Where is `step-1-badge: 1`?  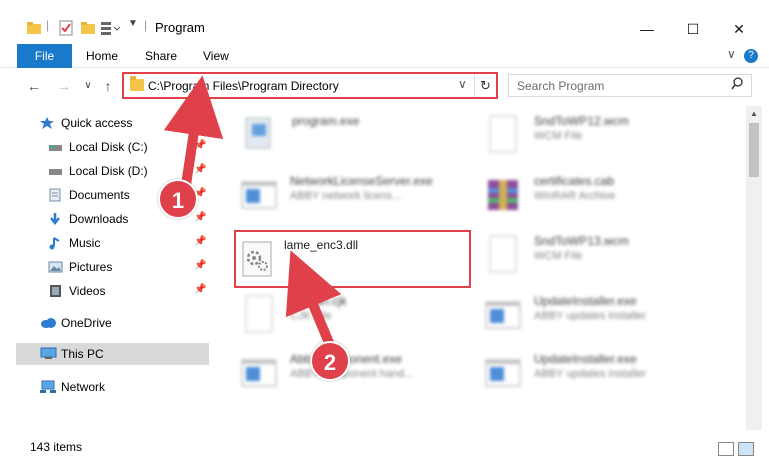 step-1-badge: 1 is located at coordinates (178, 199).